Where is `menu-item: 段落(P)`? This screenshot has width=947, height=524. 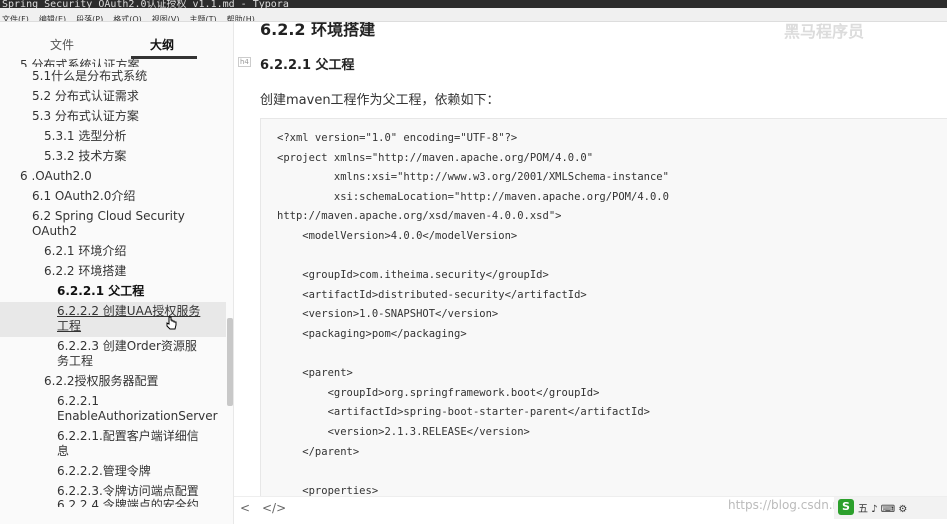
menu-item: 段落(P) is located at coordinates (89, 17).